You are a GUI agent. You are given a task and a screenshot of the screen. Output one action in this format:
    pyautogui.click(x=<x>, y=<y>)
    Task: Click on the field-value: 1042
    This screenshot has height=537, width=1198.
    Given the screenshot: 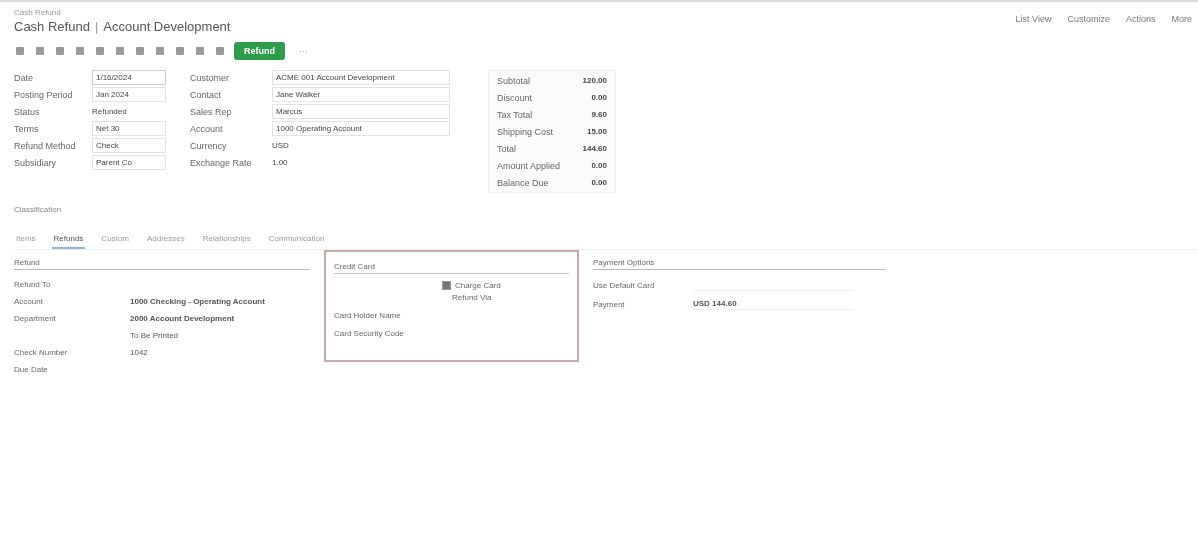 What is the action you would take?
    pyautogui.click(x=139, y=352)
    